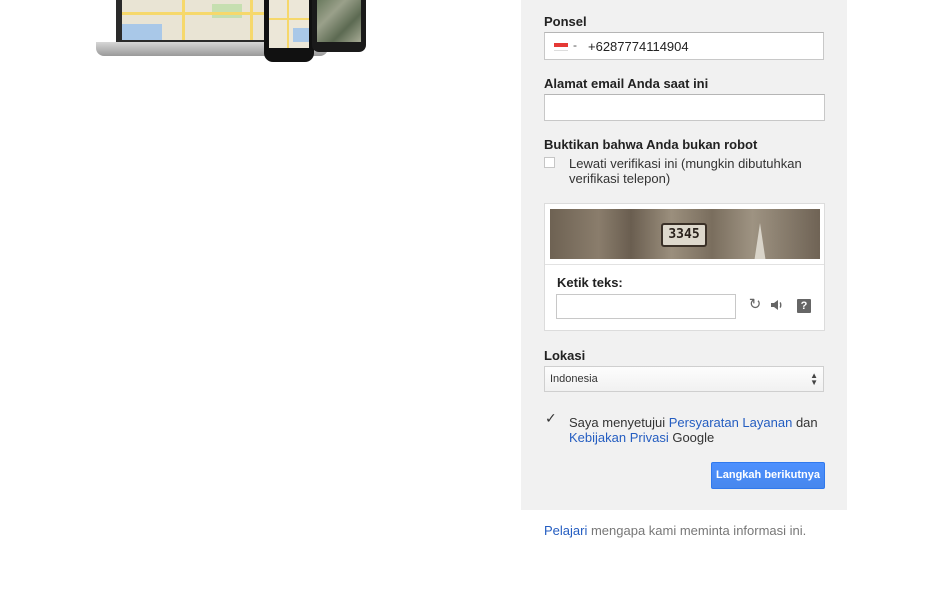 Image resolution: width=925 pixels, height=591 pixels. What do you see at coordinates (684, 107) in the screenshot?
I see `email-field` at bounding box center [684, 107].